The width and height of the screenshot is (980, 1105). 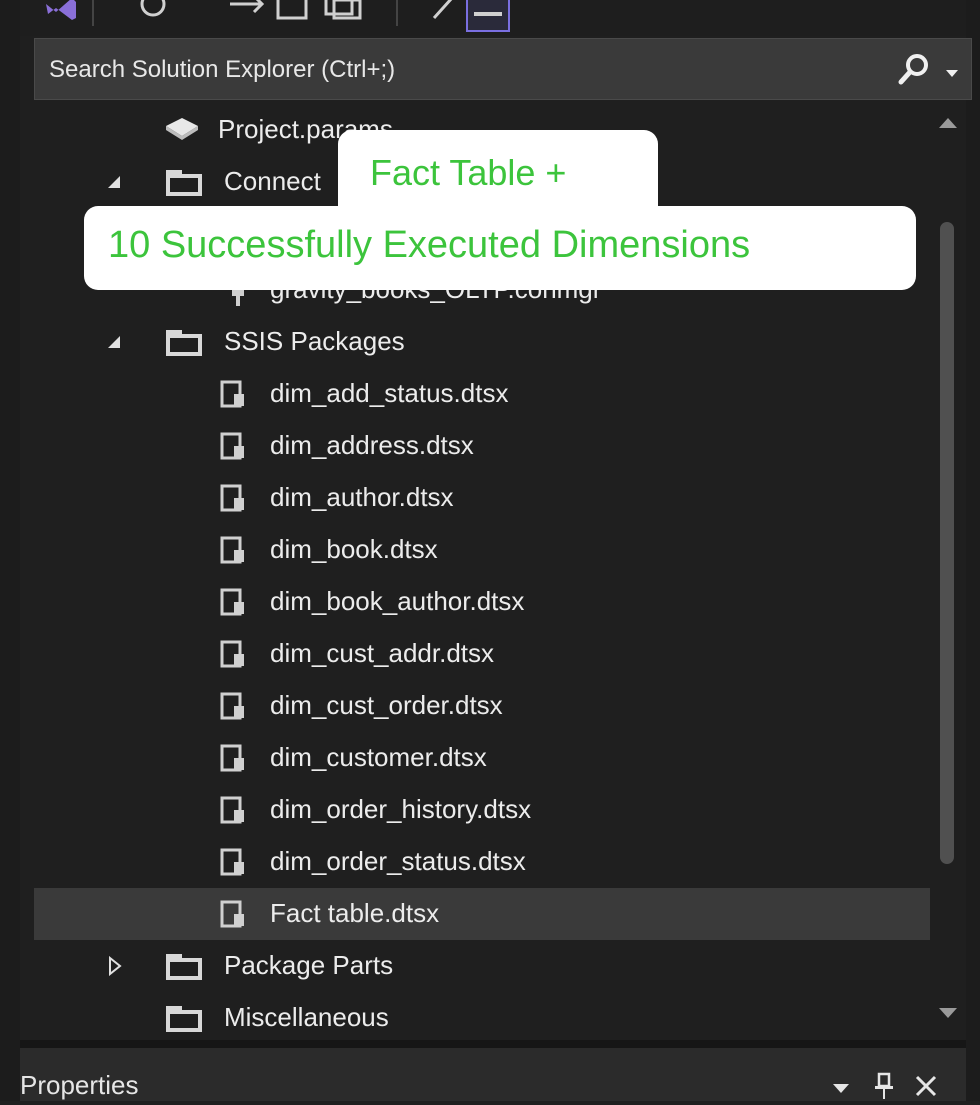 What do you see at coordinates (397, 601) in the screenshot?
I see `tree-item-label: dim_book_author.dtsx` at bounding box center [397, 601].